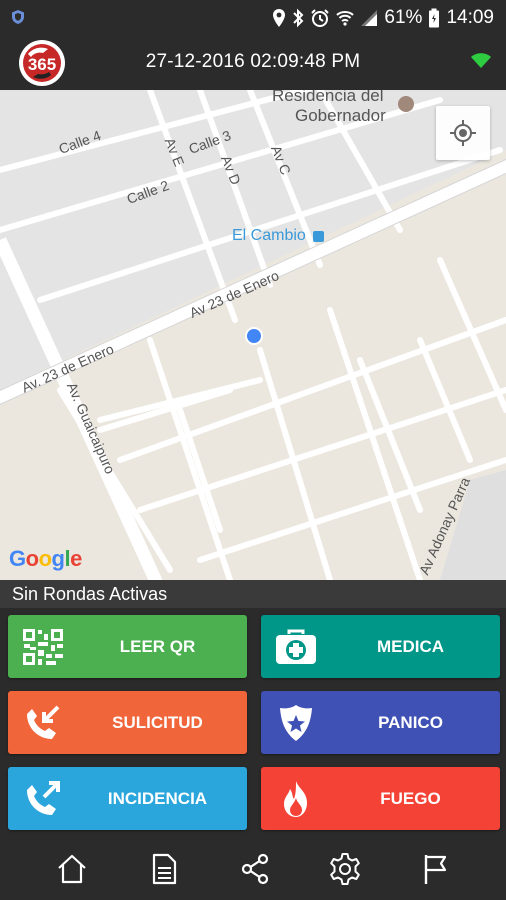 The width and height of the screenshot is (506, 900). What do you see at coordinates (298, 18) in the screenshot?
I see `bluetooth-icon` at bounding box center [298, 18].